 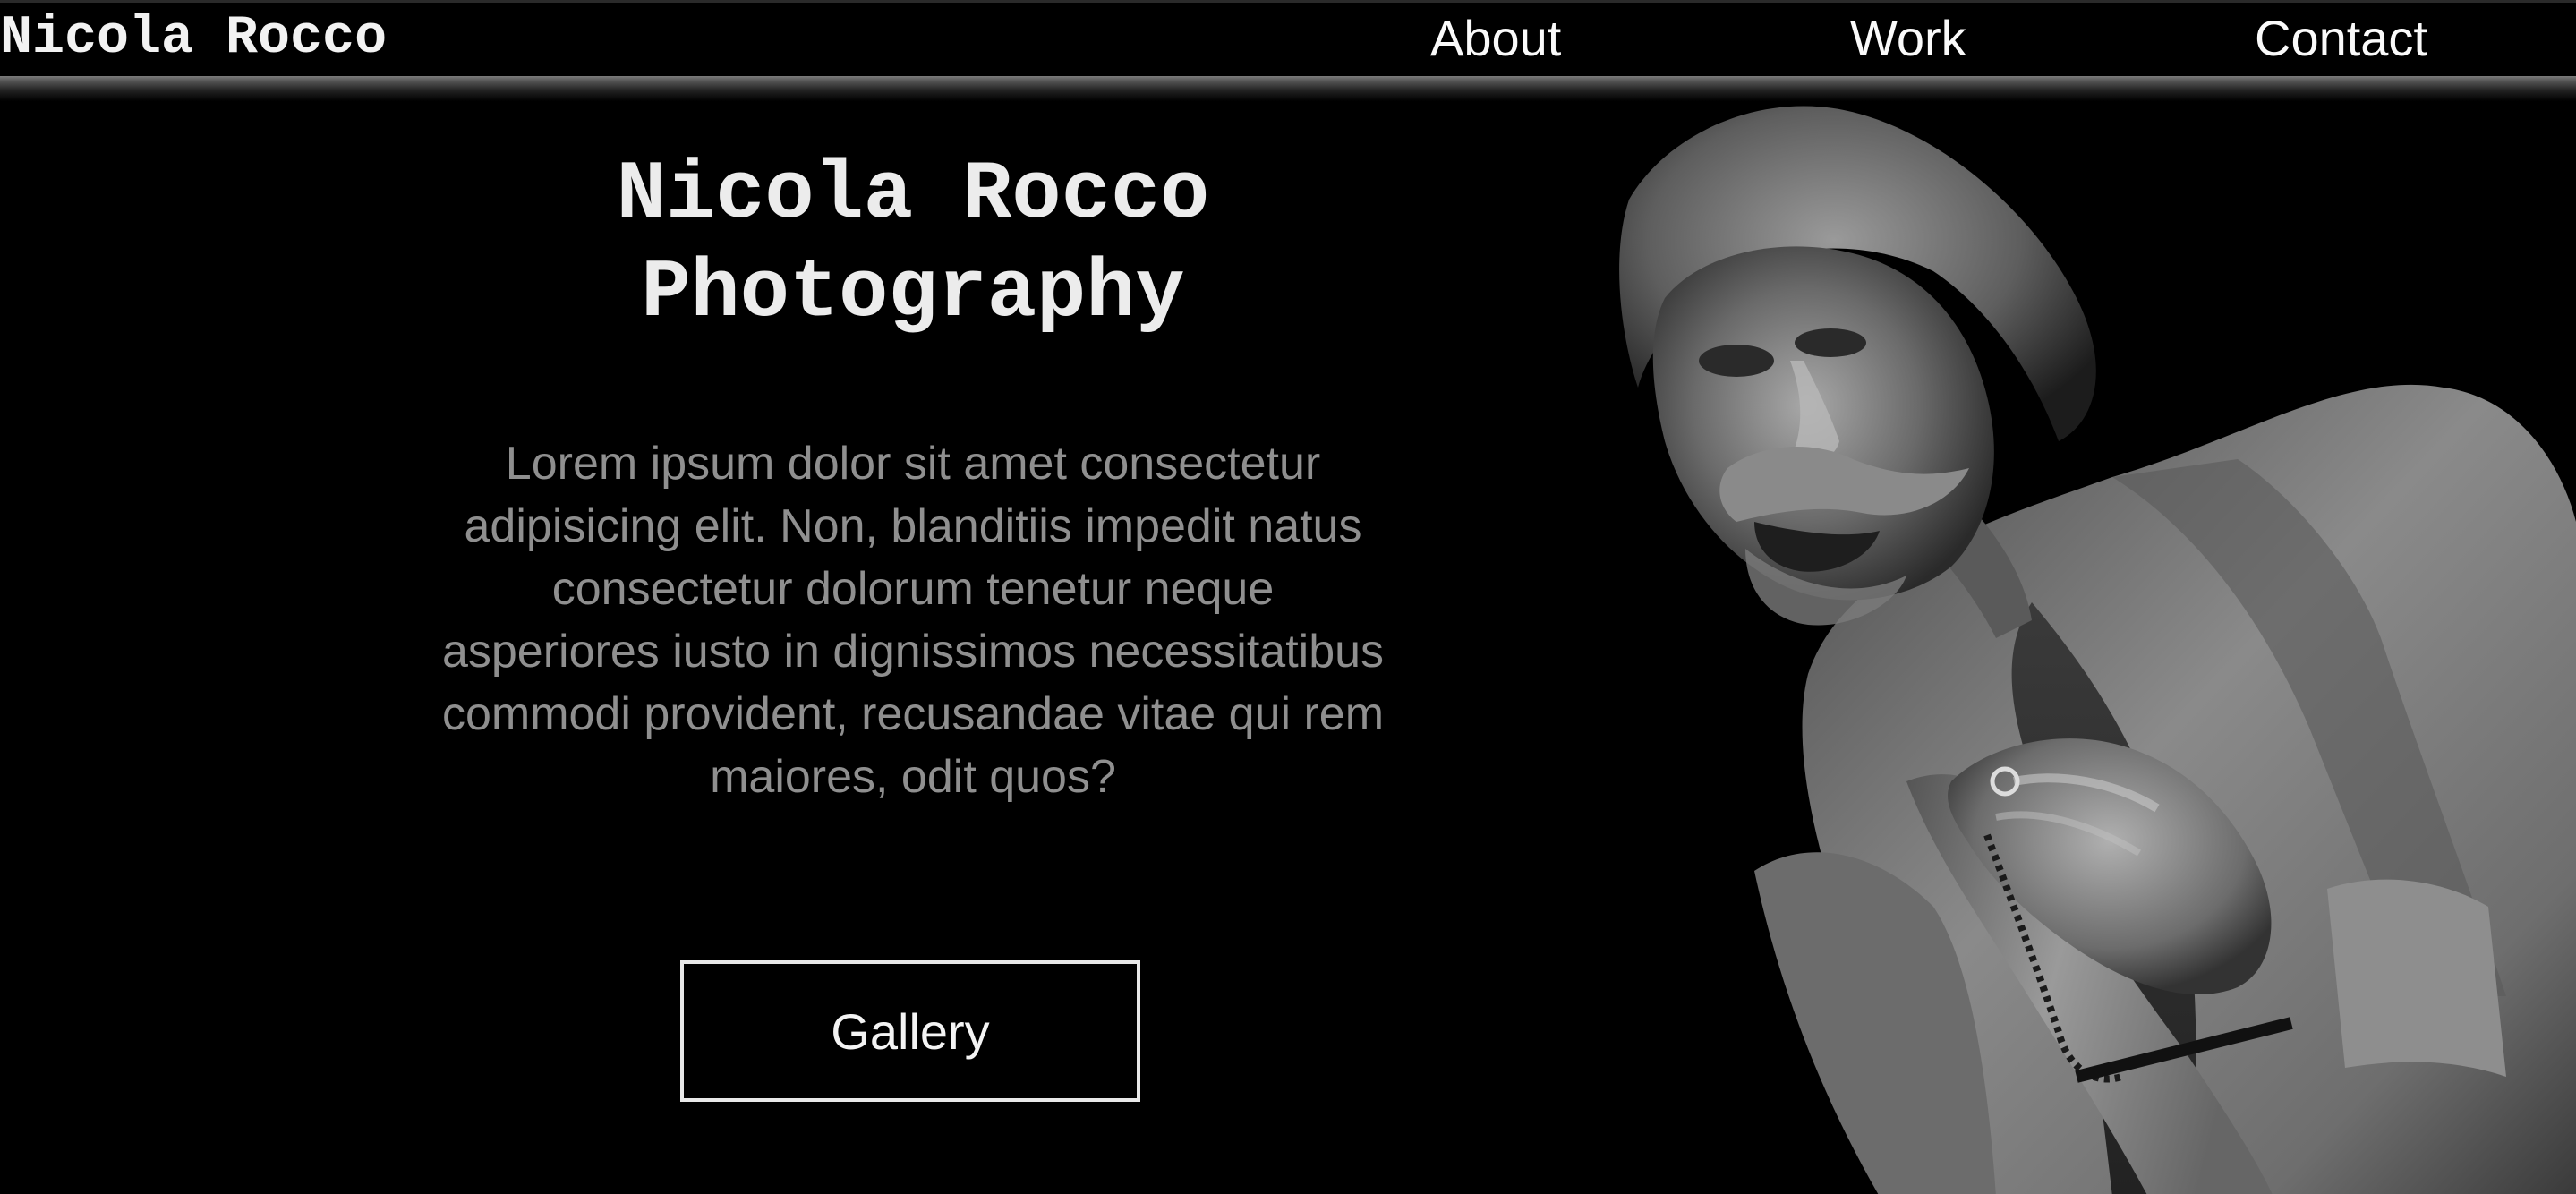 What do you see at coordinates (1908, 38) in the screenshot?
I see `nav-link-work: Work` at bounding box center [1908, 38].